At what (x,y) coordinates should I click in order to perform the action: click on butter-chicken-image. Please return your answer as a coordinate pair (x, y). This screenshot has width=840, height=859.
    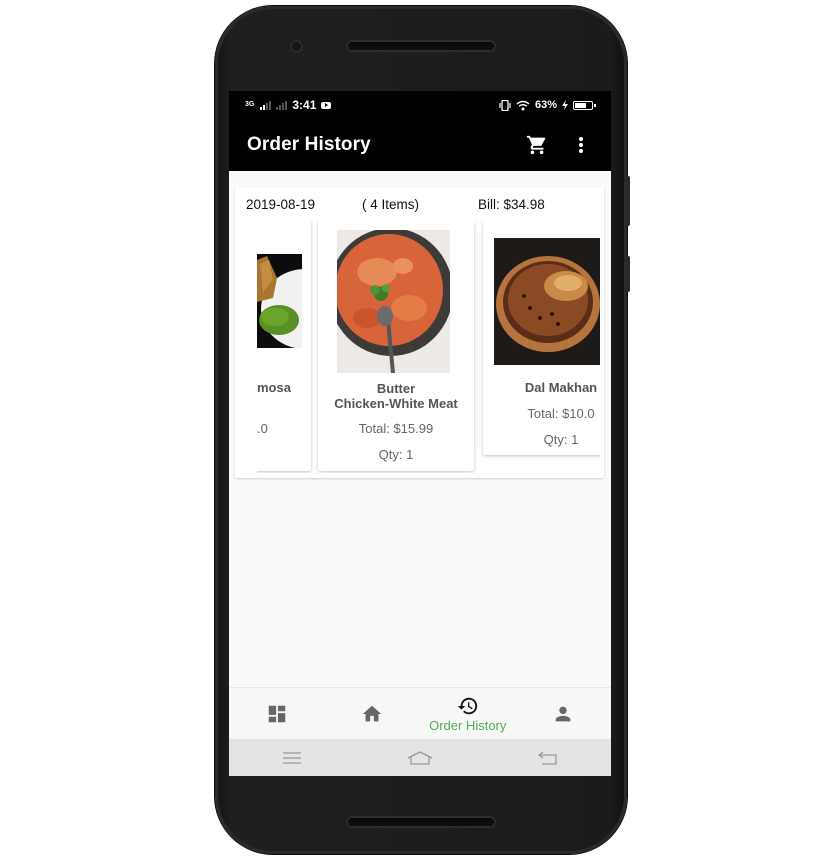
    Looking at the image, I should click on (393, 301).